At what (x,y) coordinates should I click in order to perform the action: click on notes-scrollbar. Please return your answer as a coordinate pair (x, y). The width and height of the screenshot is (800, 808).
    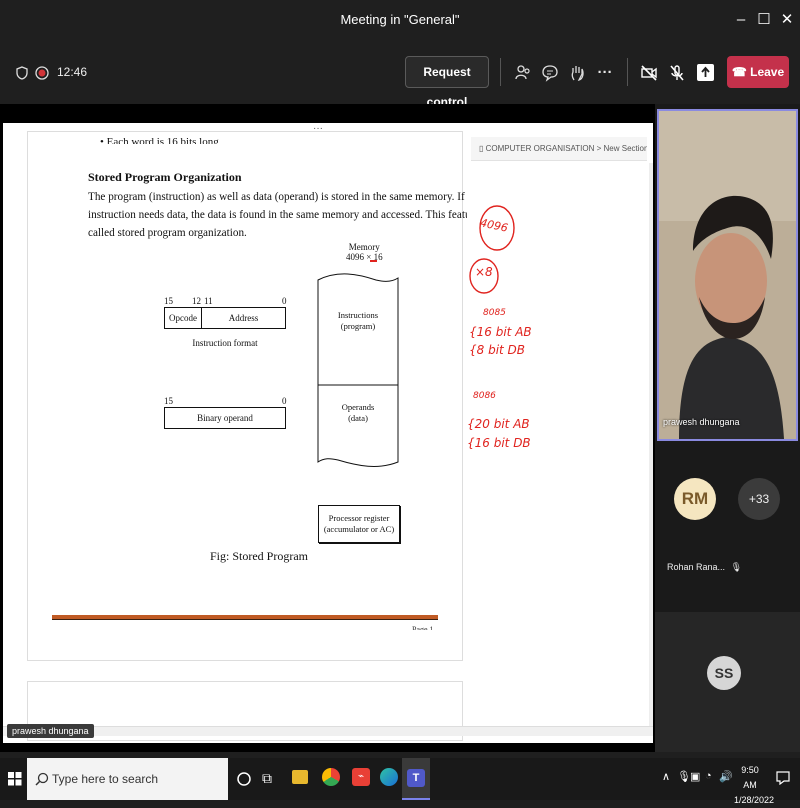
    Looking at the image, I should click on (651, 448).